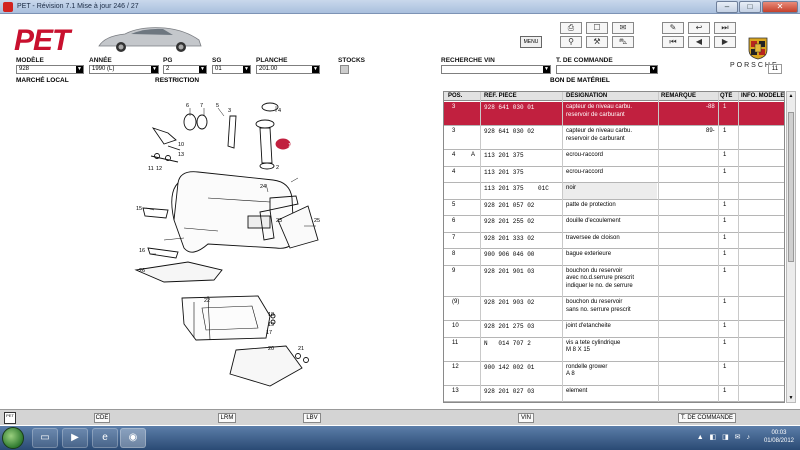 Image resolution: width=800 pixels, height=450 pixels. I want to click on lbv-button: LBV, so click(312, 418).